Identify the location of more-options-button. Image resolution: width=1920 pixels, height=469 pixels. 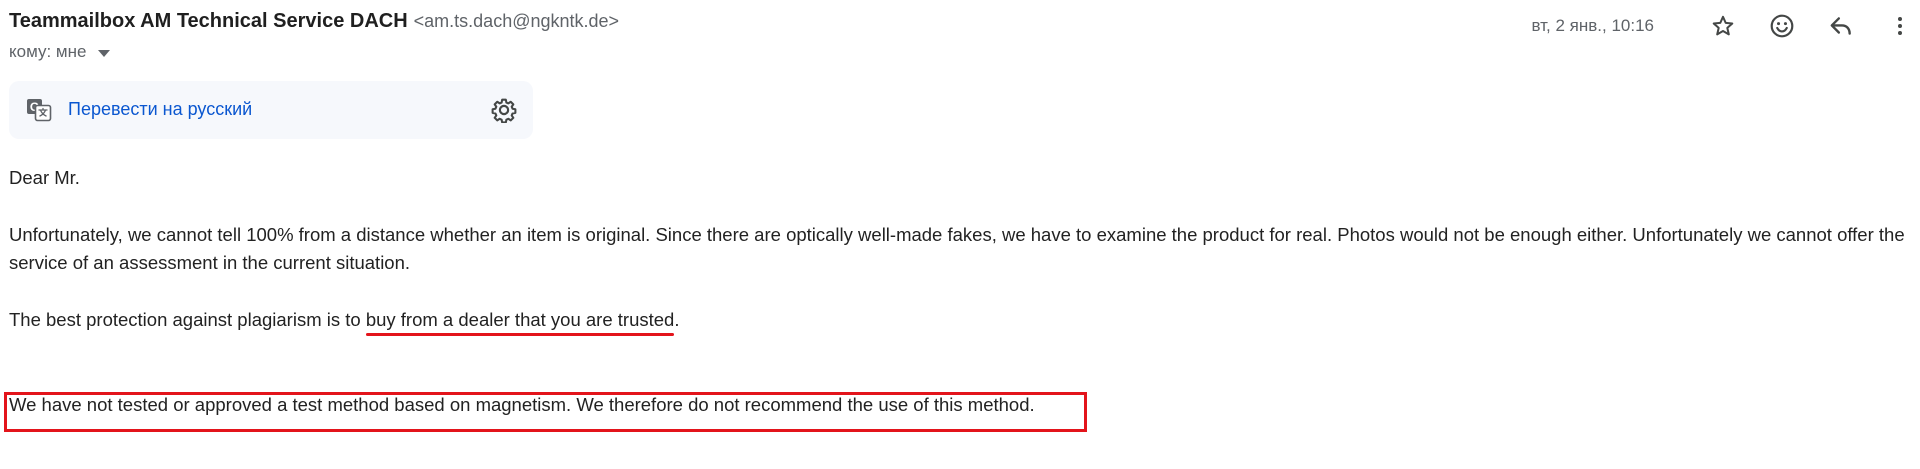
(1900, 26).